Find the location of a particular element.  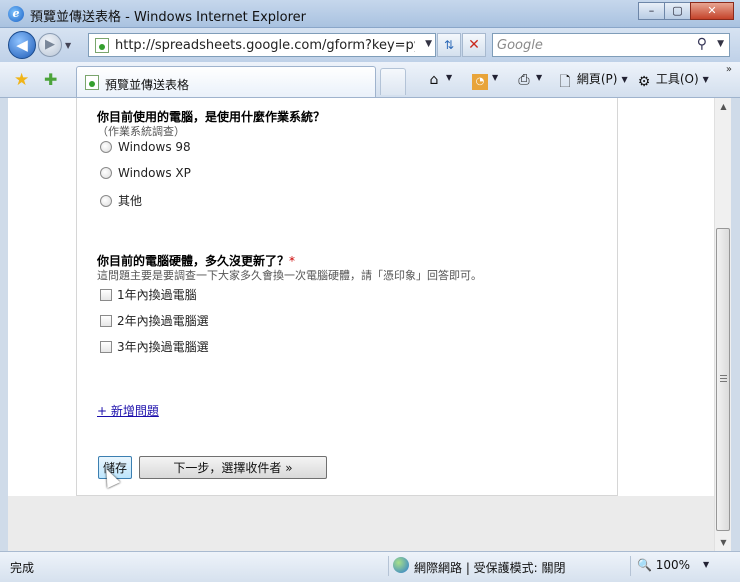

status-bar: 完成 網際網路 | 受保護模式: 關閉 🔍 100% ▼ is located at coordinates (370, 566).